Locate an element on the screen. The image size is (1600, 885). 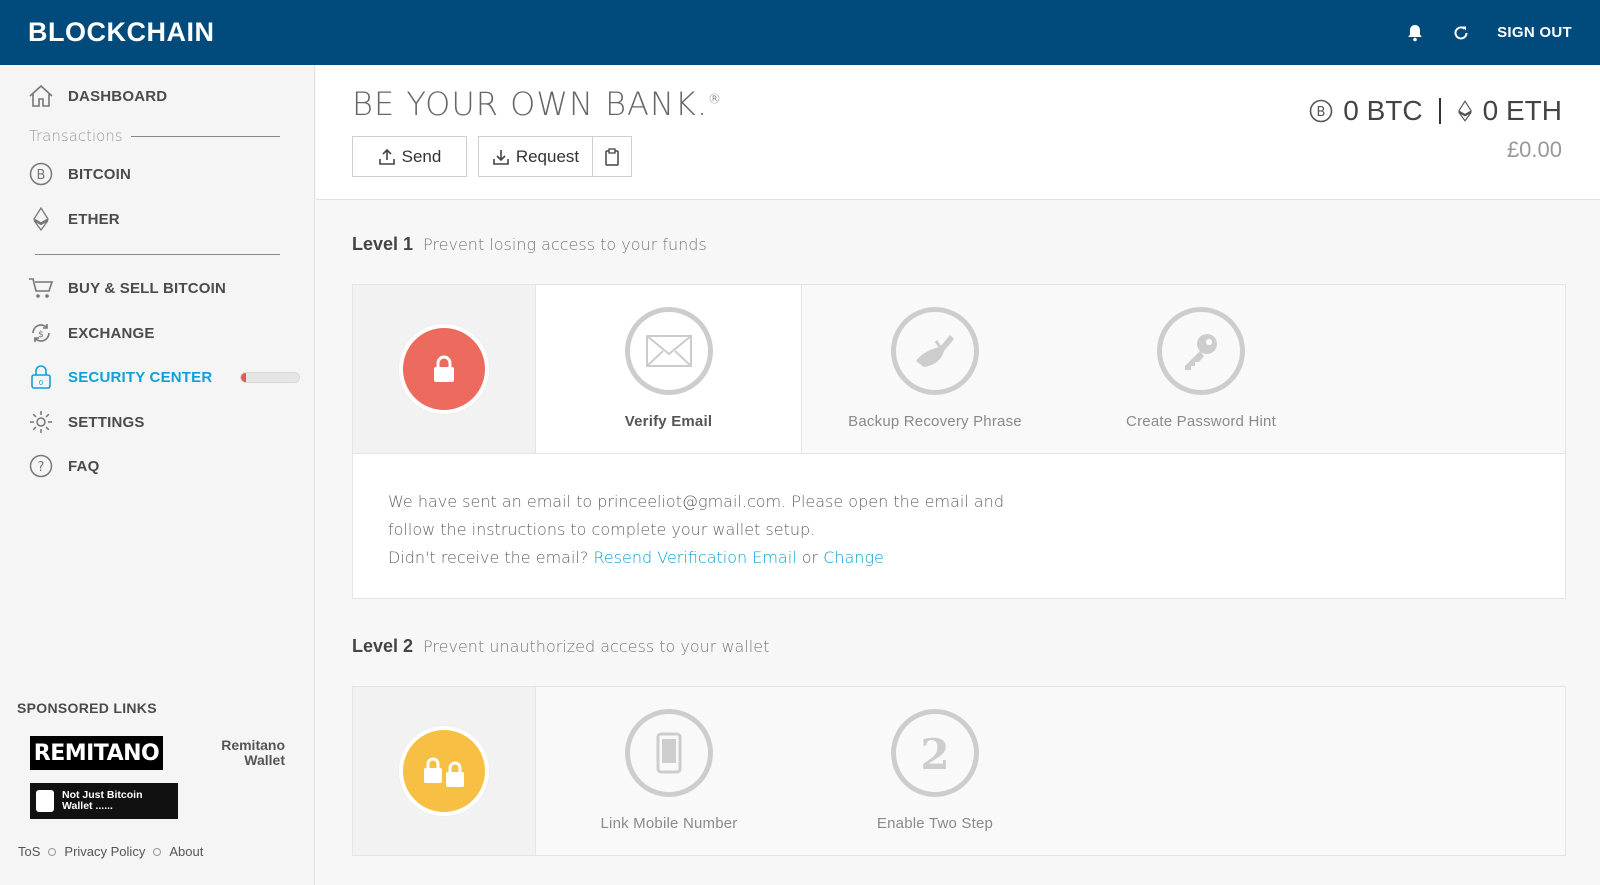
remitano-ad: REMITANO is located at coordinates (96, 753).